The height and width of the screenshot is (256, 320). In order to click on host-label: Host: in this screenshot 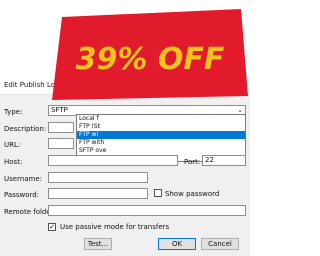, I will do `click(13, 162)`.